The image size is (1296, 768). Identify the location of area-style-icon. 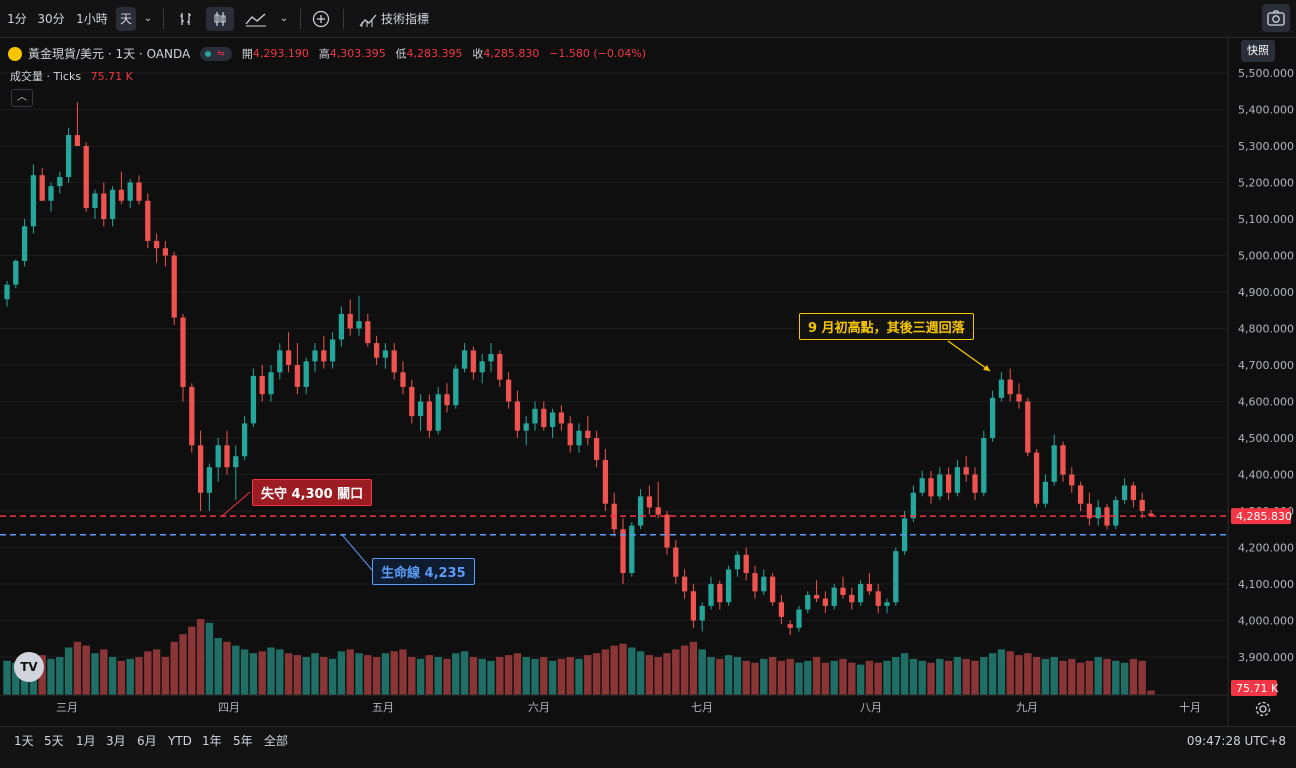
(256, 19).